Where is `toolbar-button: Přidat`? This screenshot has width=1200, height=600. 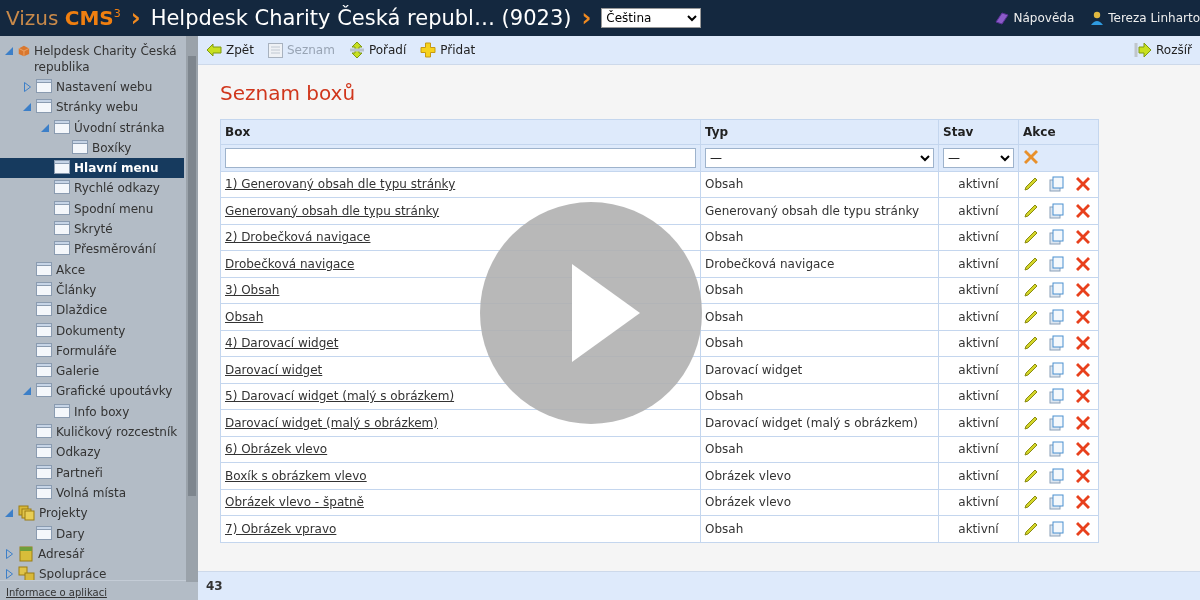 toolbar-button: Přidat is located at coordinates (448, 50).